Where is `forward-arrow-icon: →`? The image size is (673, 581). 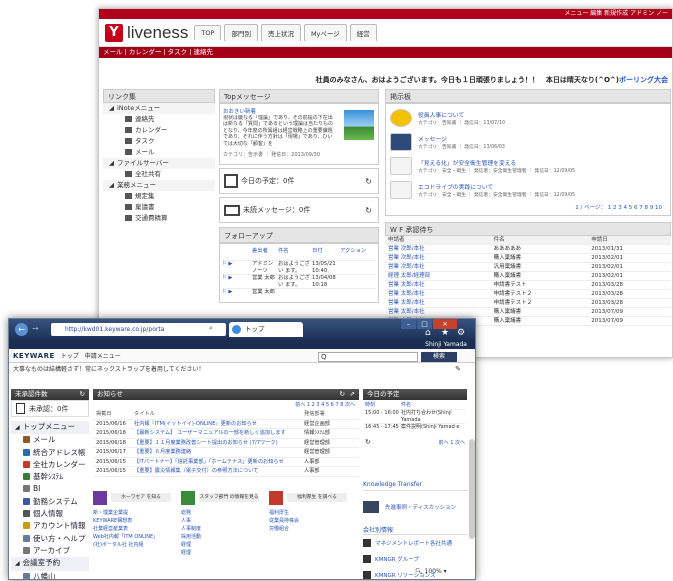
forward-arrow-icon: → is located at coordinates (35, 328).